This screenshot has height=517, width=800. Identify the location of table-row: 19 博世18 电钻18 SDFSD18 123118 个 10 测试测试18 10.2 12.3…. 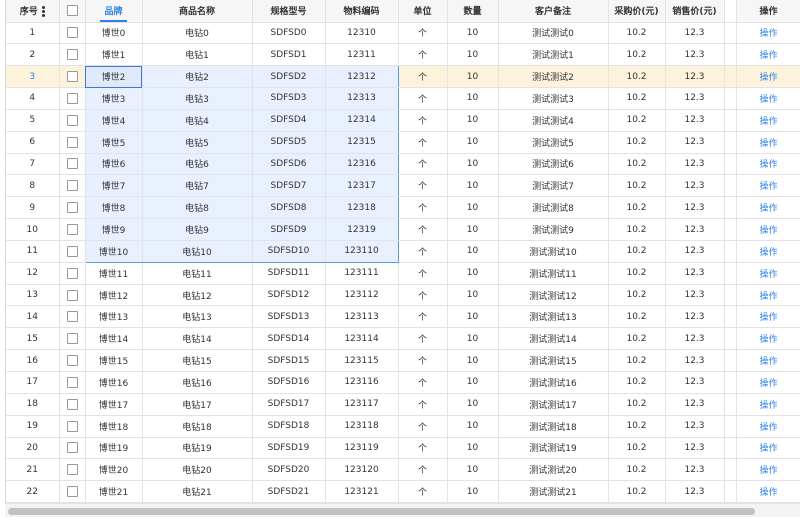
(403, 426).